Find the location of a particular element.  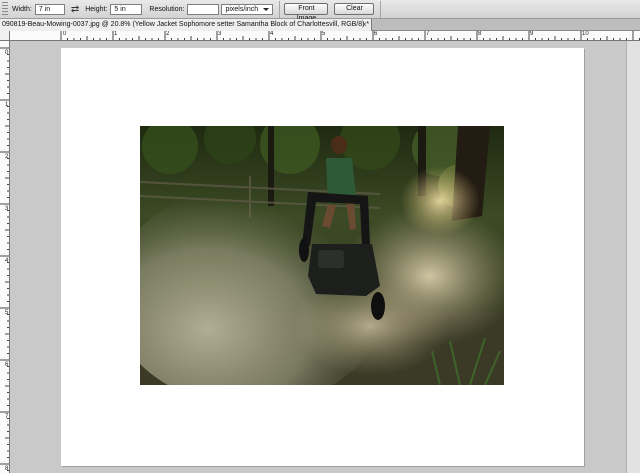

toolbar-grip-icon is located at coordinates (5, 9).